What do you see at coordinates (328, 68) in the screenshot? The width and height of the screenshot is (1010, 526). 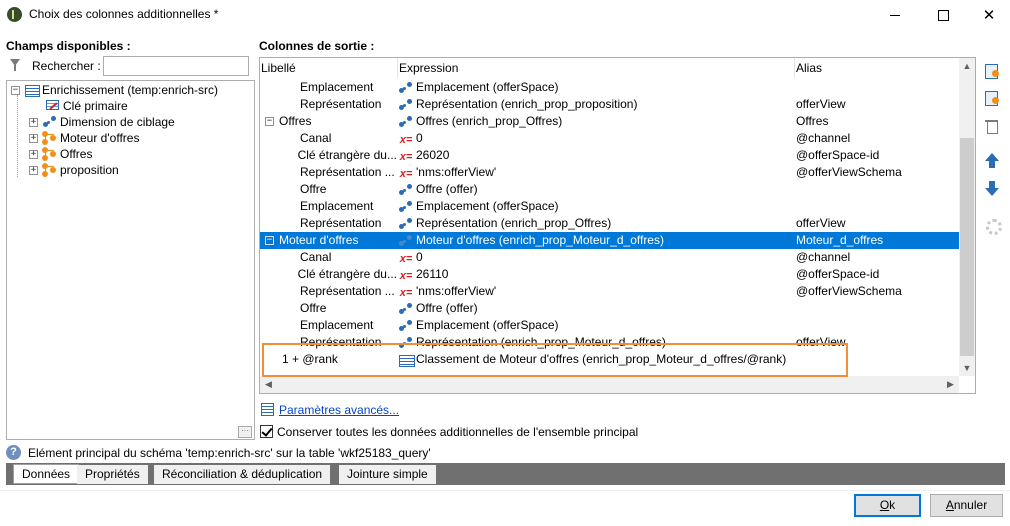 I see `column-header-label: Libellé` at bounding box center [328, 68].